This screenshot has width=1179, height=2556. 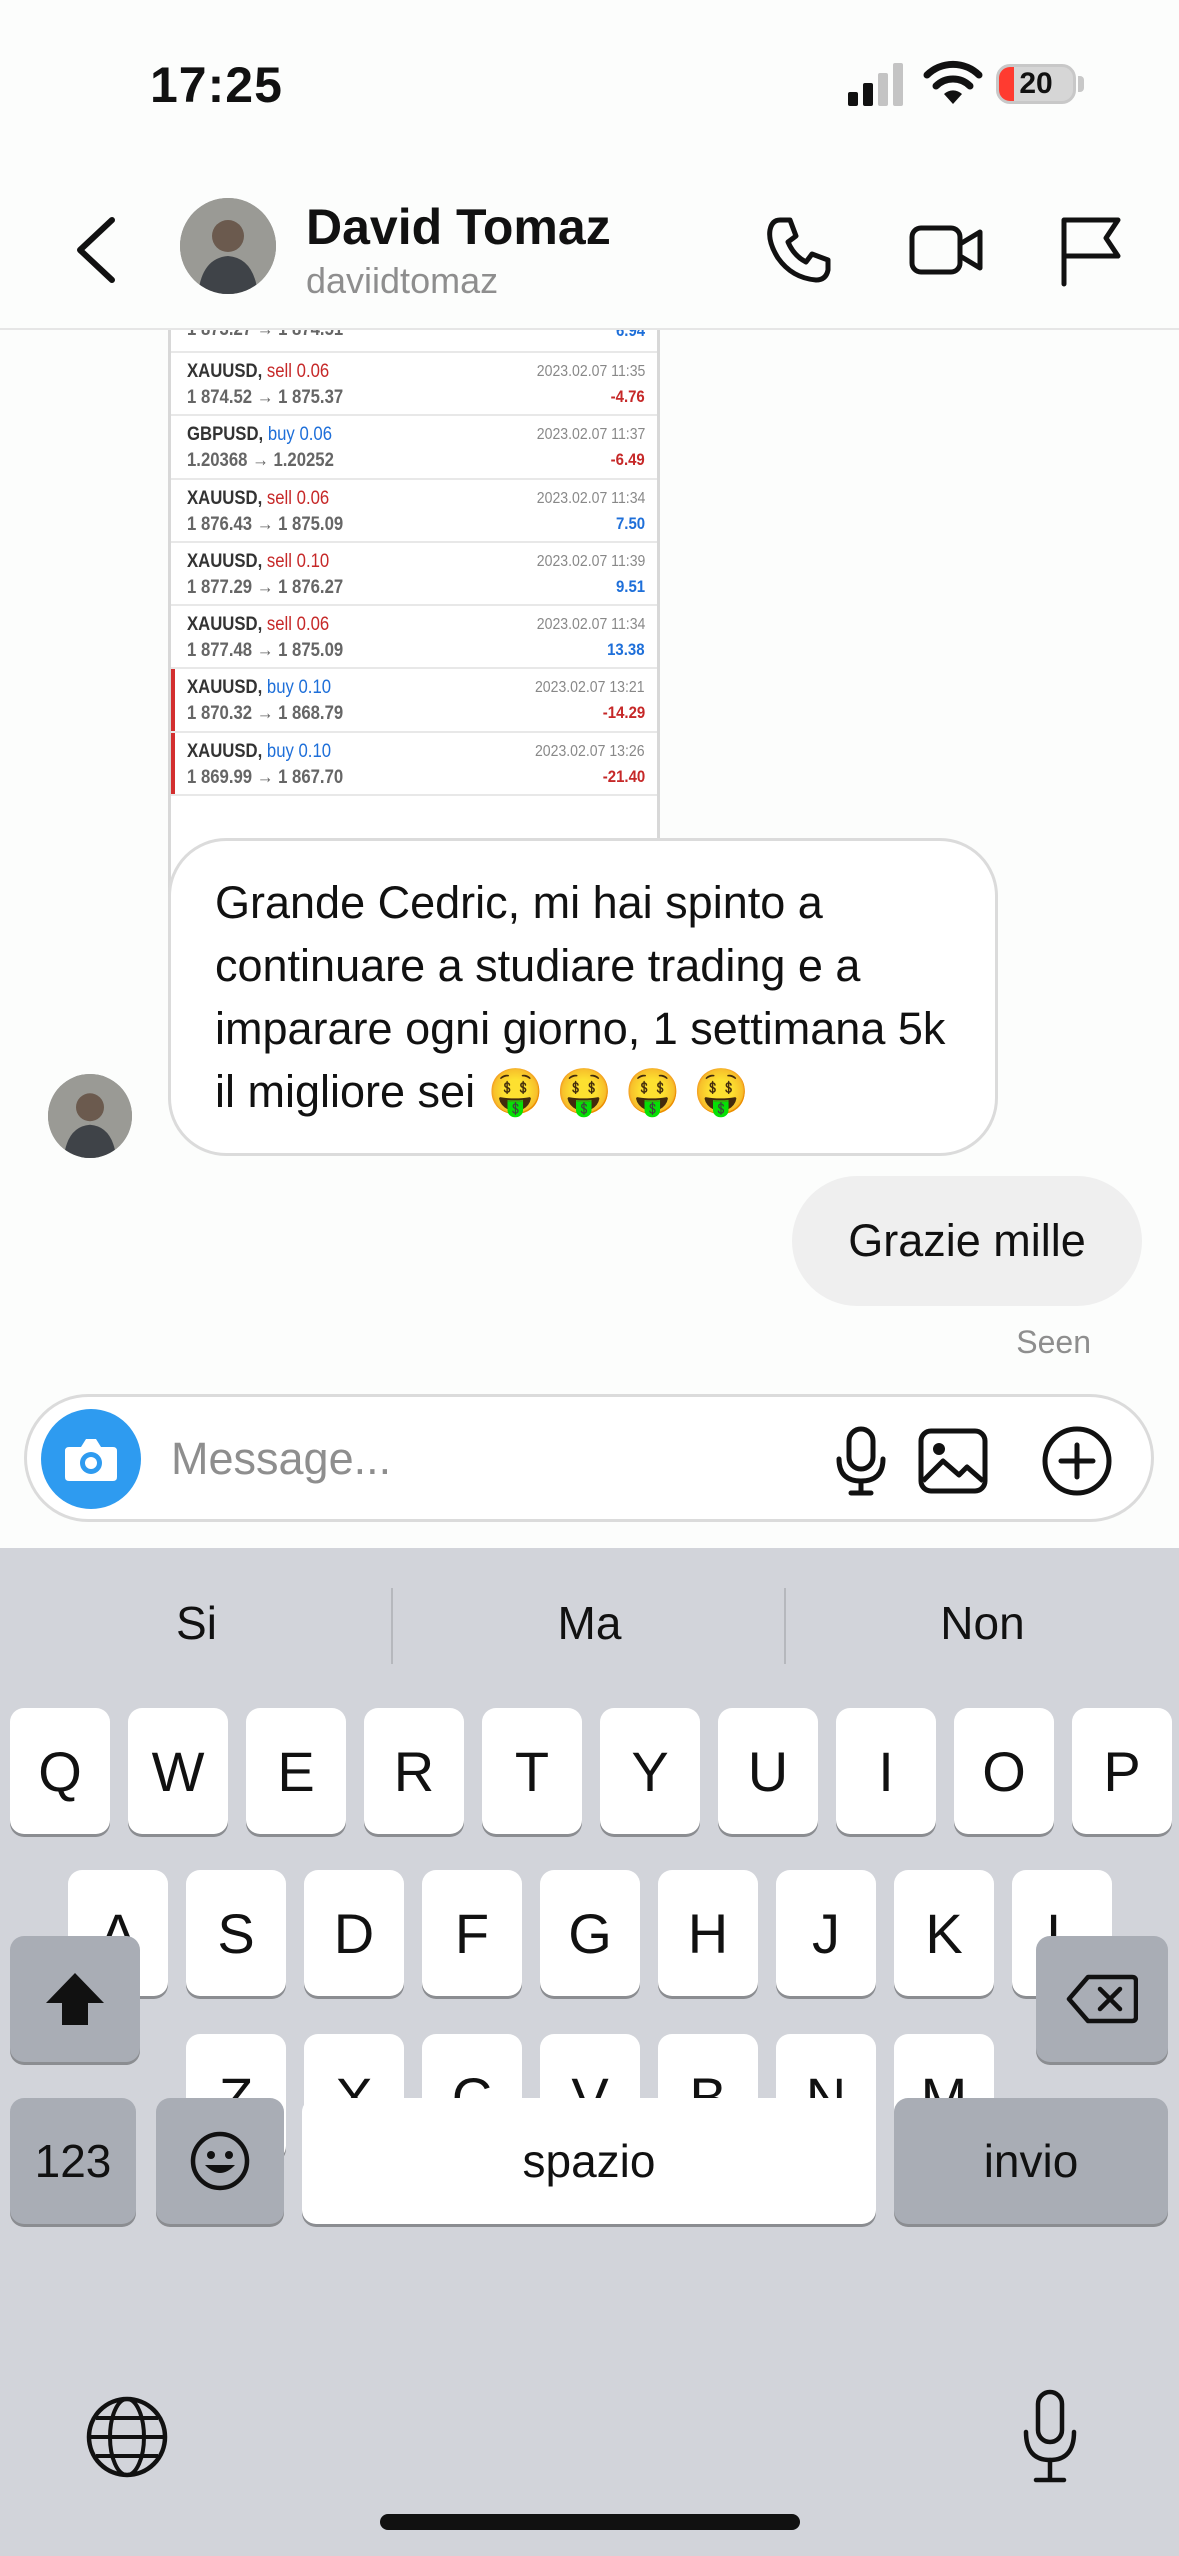 What do you see at coordinates (265, 397) in the screenshot?
I see `trade-prices: 1 874.52 → 1 875.37` at bounding box center [265, 397].